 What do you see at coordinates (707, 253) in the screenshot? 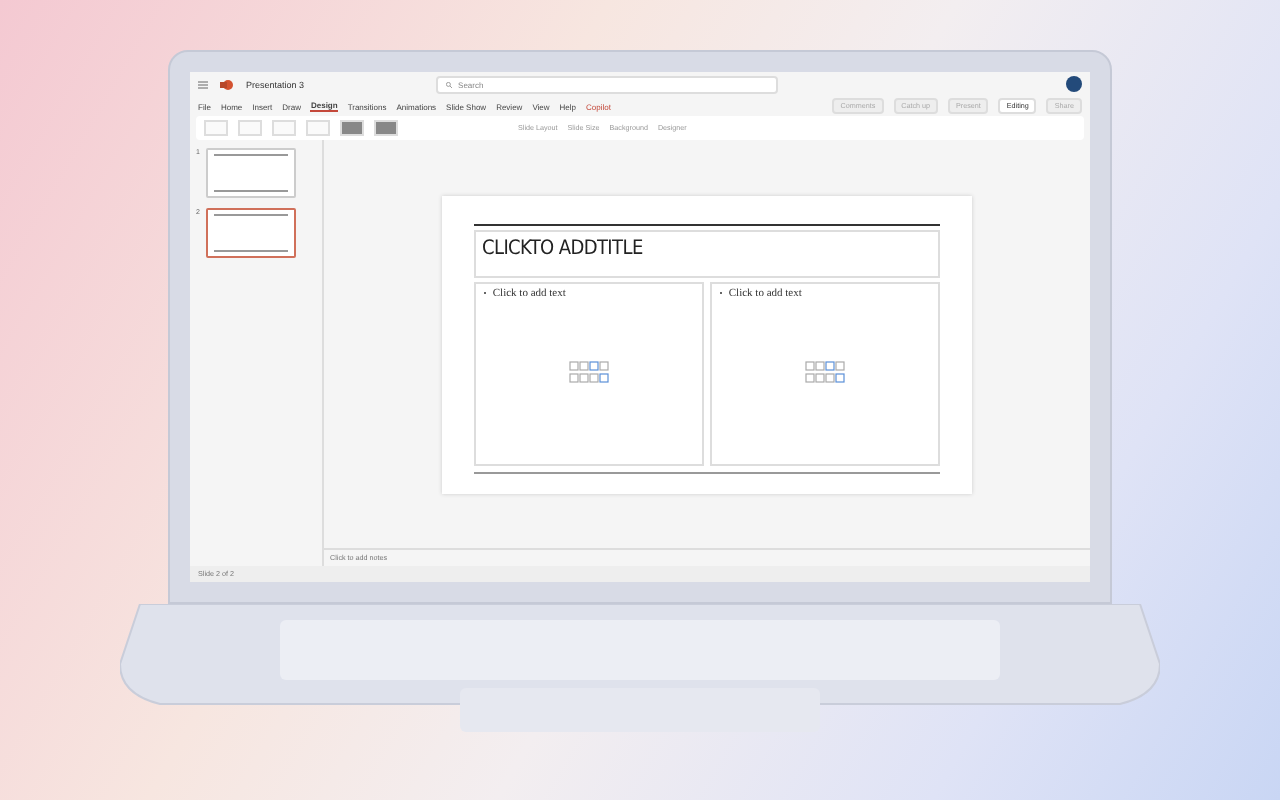
I see `title-placeholder: CLICKTO ADDTITLE` at bounding box center [707, 253].